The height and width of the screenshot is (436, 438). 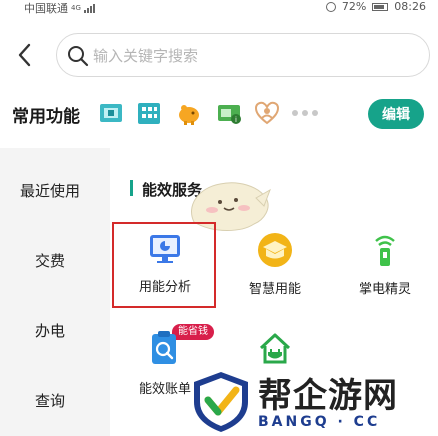 I want to click on piggy-bank-icon, so click(x=189, y=113).